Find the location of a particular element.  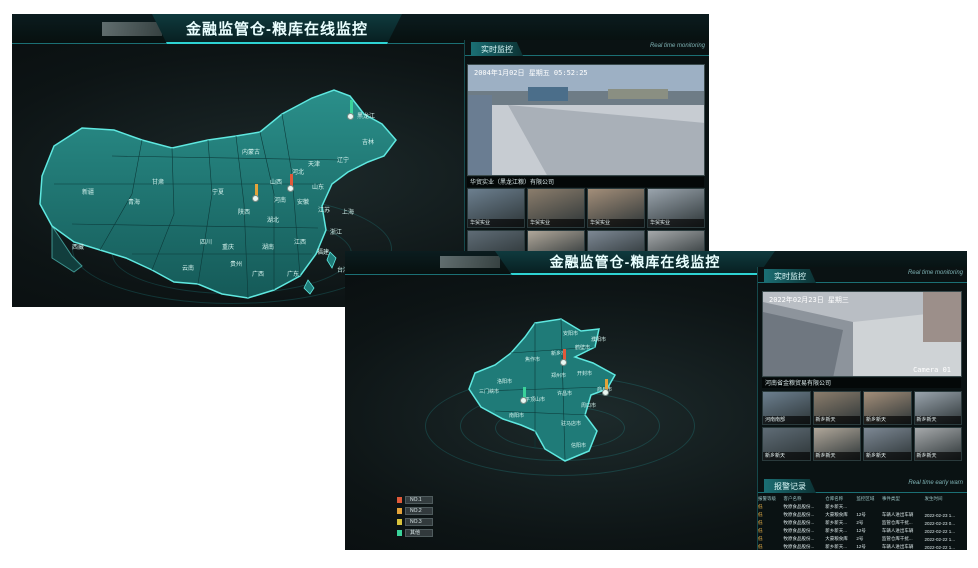

main-camera-view: 2022年02月23日 星期三 Camera 01 is located at coordinates (862, 334).